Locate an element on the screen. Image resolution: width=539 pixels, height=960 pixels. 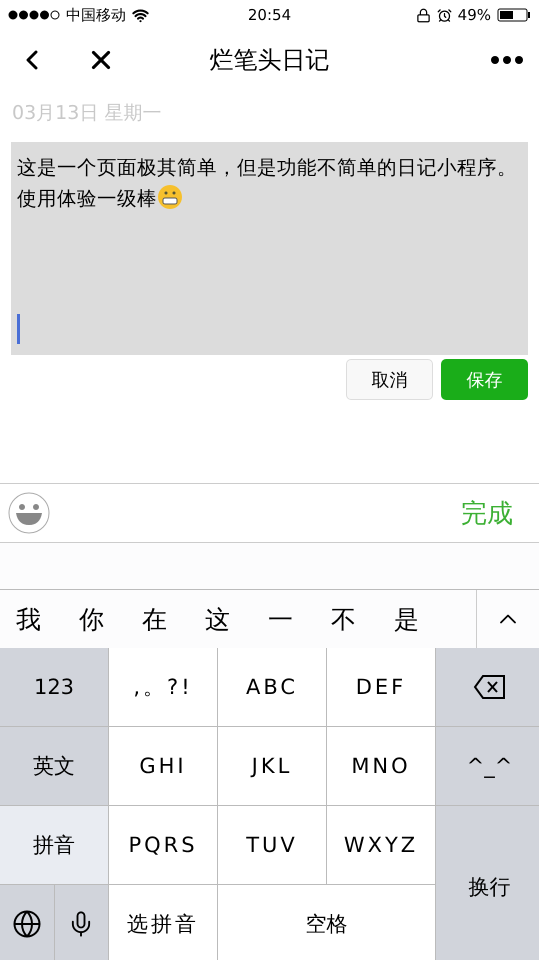
globe-icon is located at coordinates (27, 924).